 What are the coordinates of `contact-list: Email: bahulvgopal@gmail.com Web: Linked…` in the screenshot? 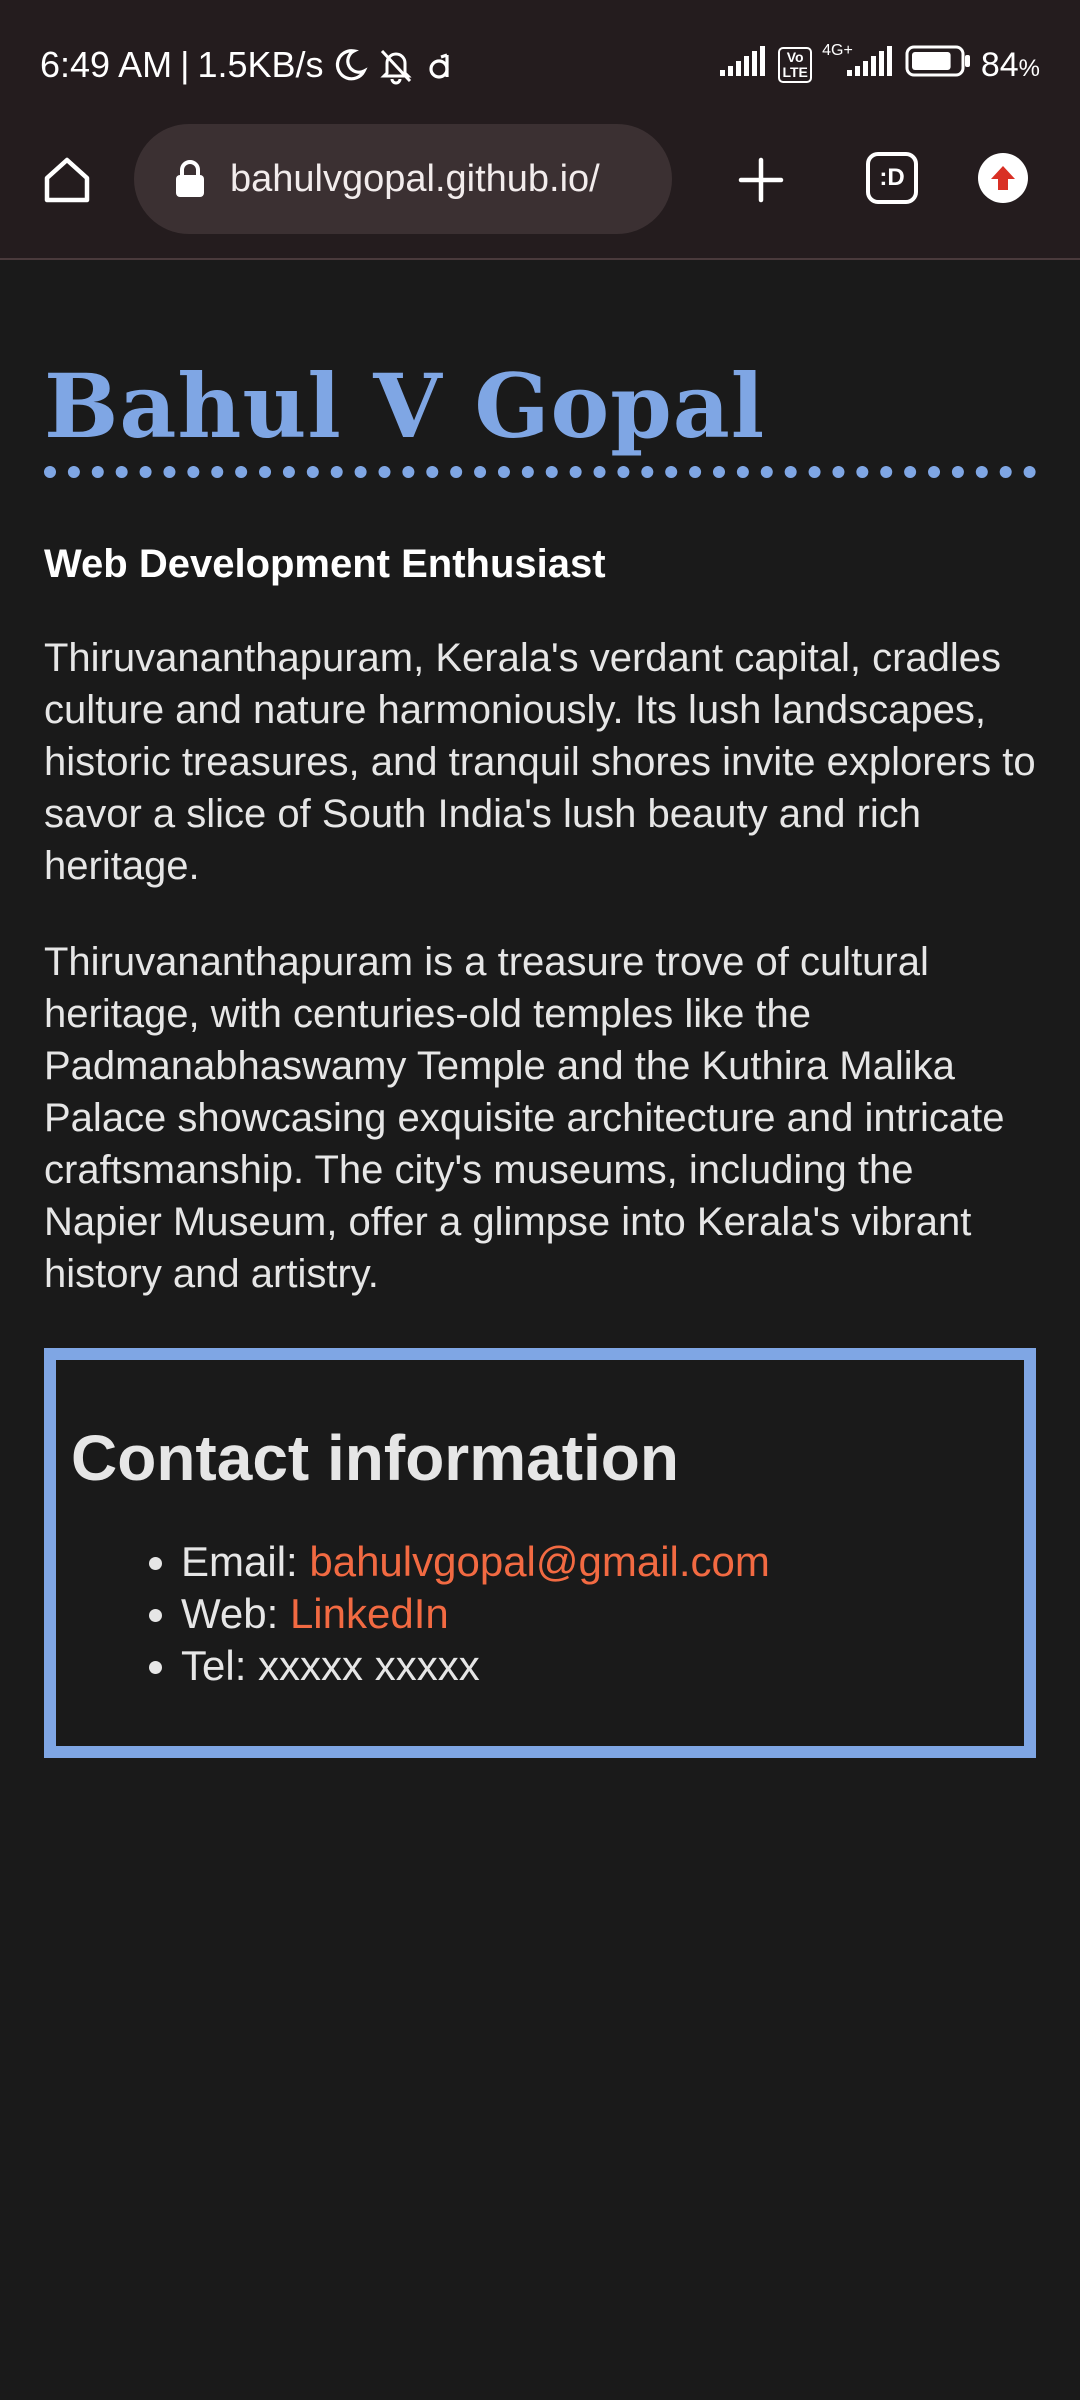 It's located at (547, 1614).